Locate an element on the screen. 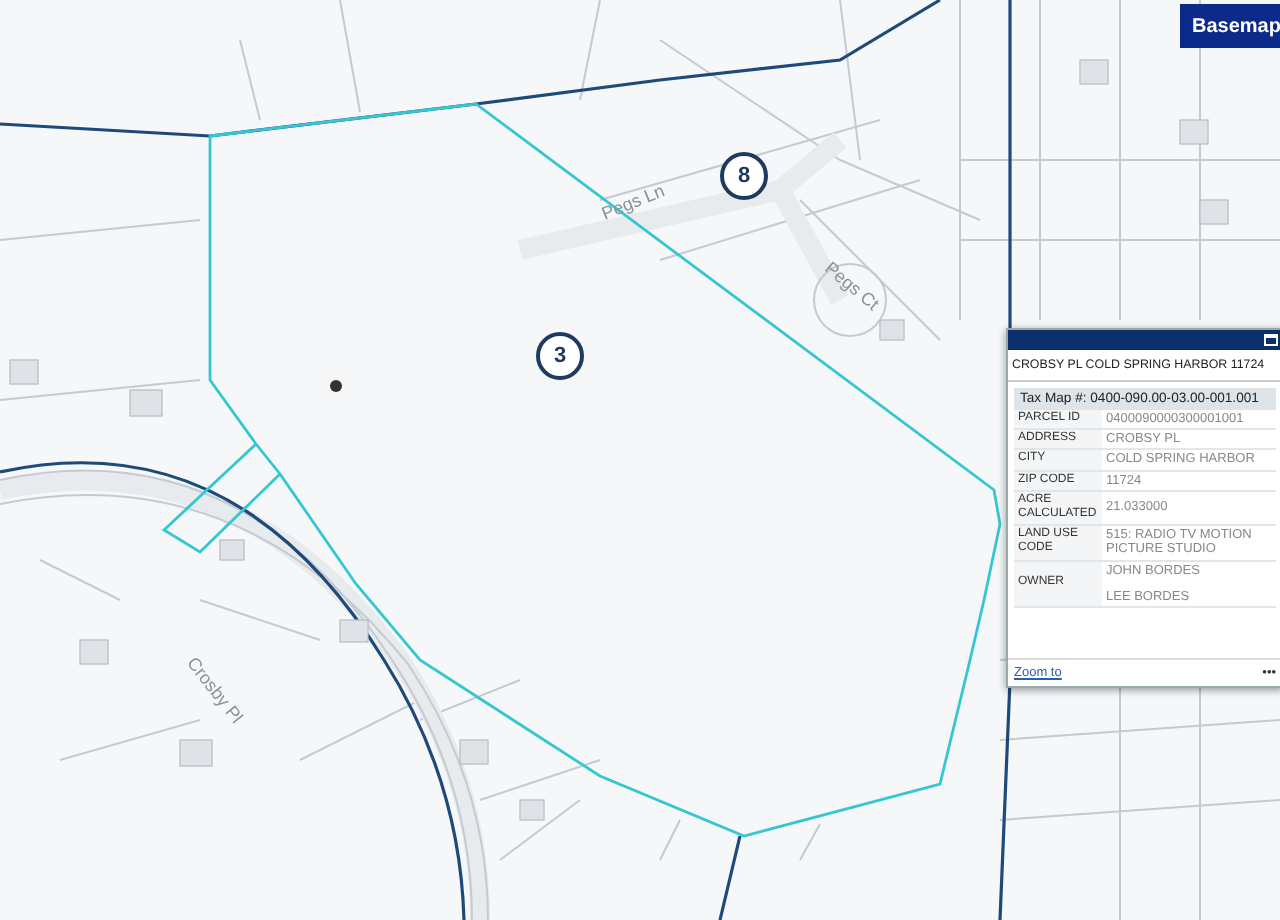 This screenshot has width=1280, height=920. parcel-marker: 3 is located at coordinates (560, 356).